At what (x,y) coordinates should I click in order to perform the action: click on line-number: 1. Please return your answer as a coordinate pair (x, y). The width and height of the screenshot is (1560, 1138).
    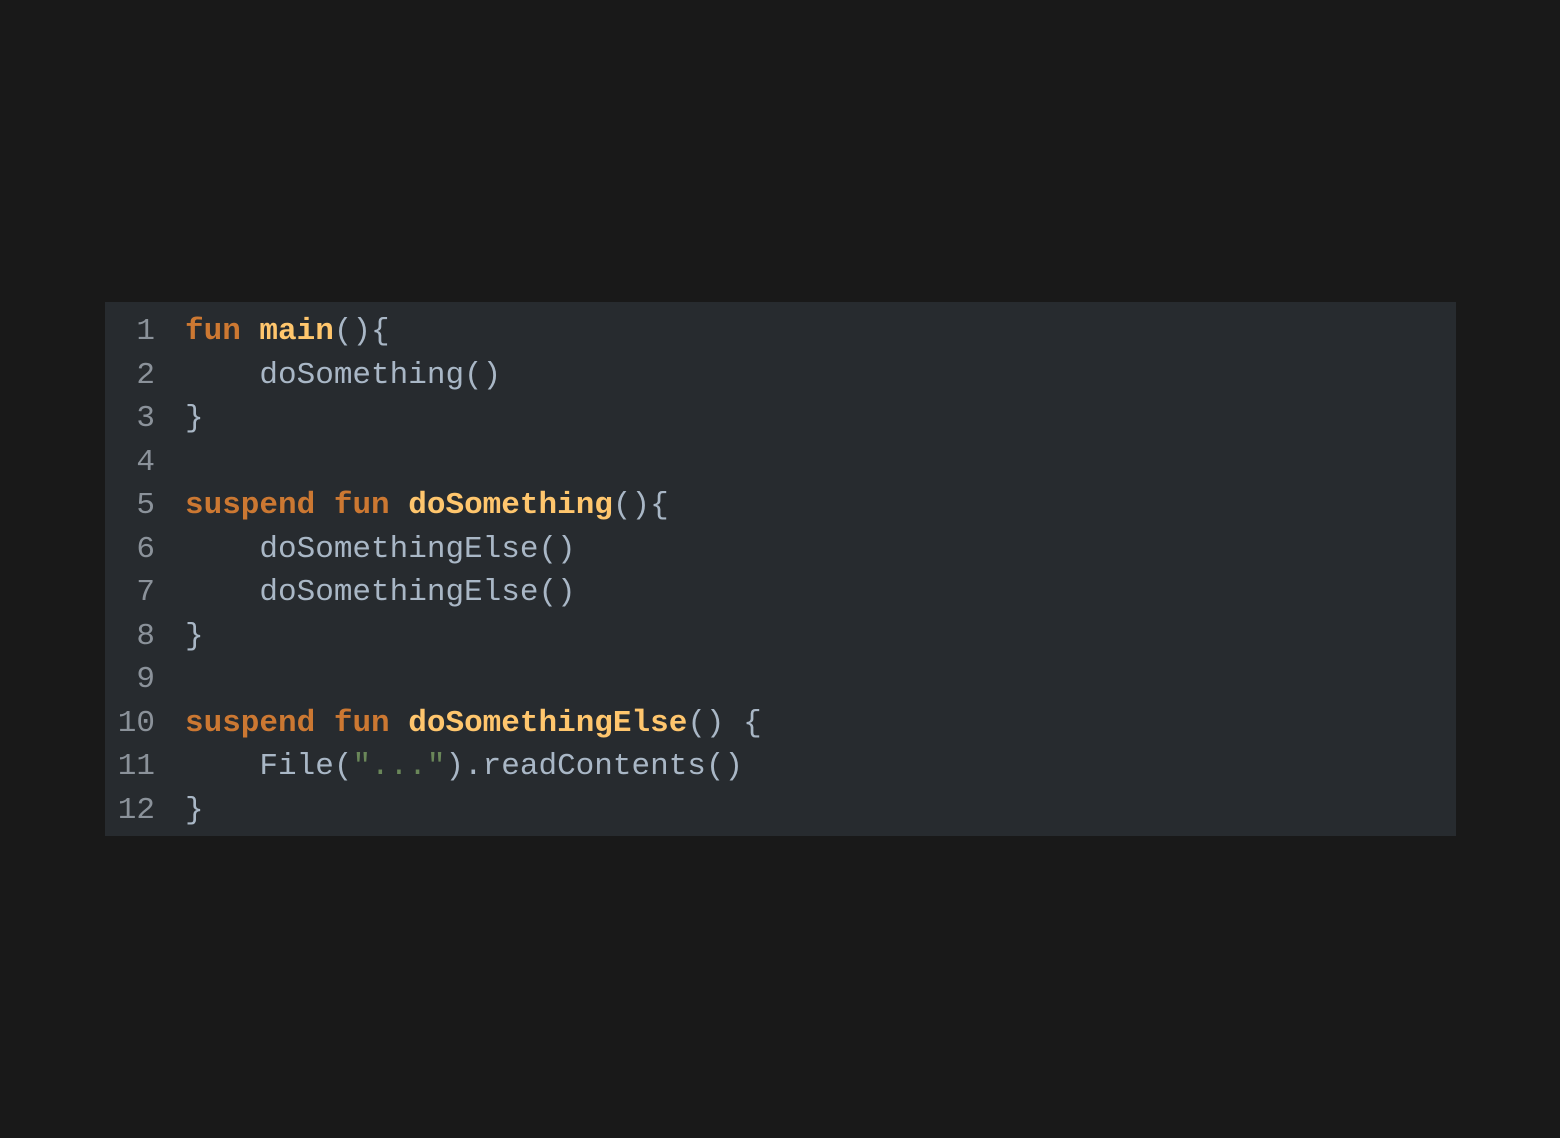
    Looking at the image, I should click on (145, 331).